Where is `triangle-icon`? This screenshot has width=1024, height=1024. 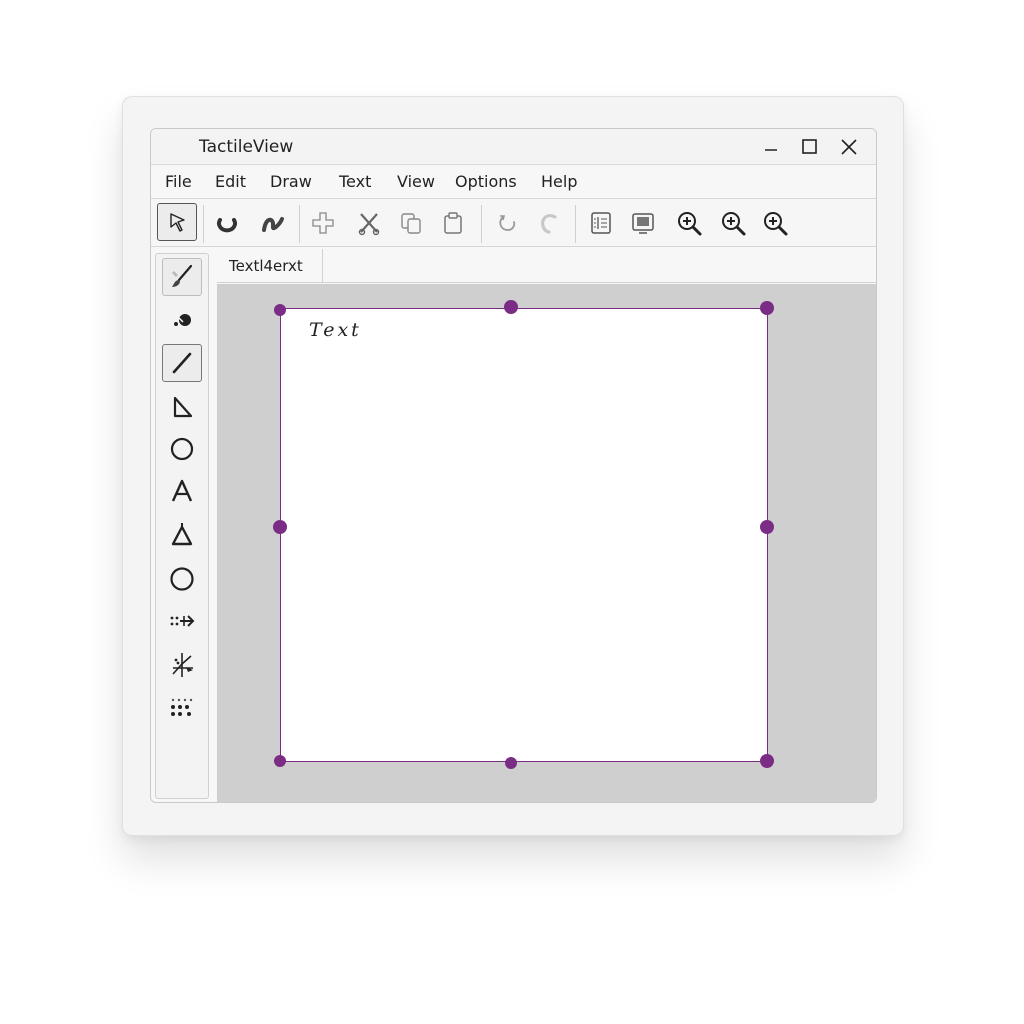 triangle-icon is located at coordinates (182, 534).